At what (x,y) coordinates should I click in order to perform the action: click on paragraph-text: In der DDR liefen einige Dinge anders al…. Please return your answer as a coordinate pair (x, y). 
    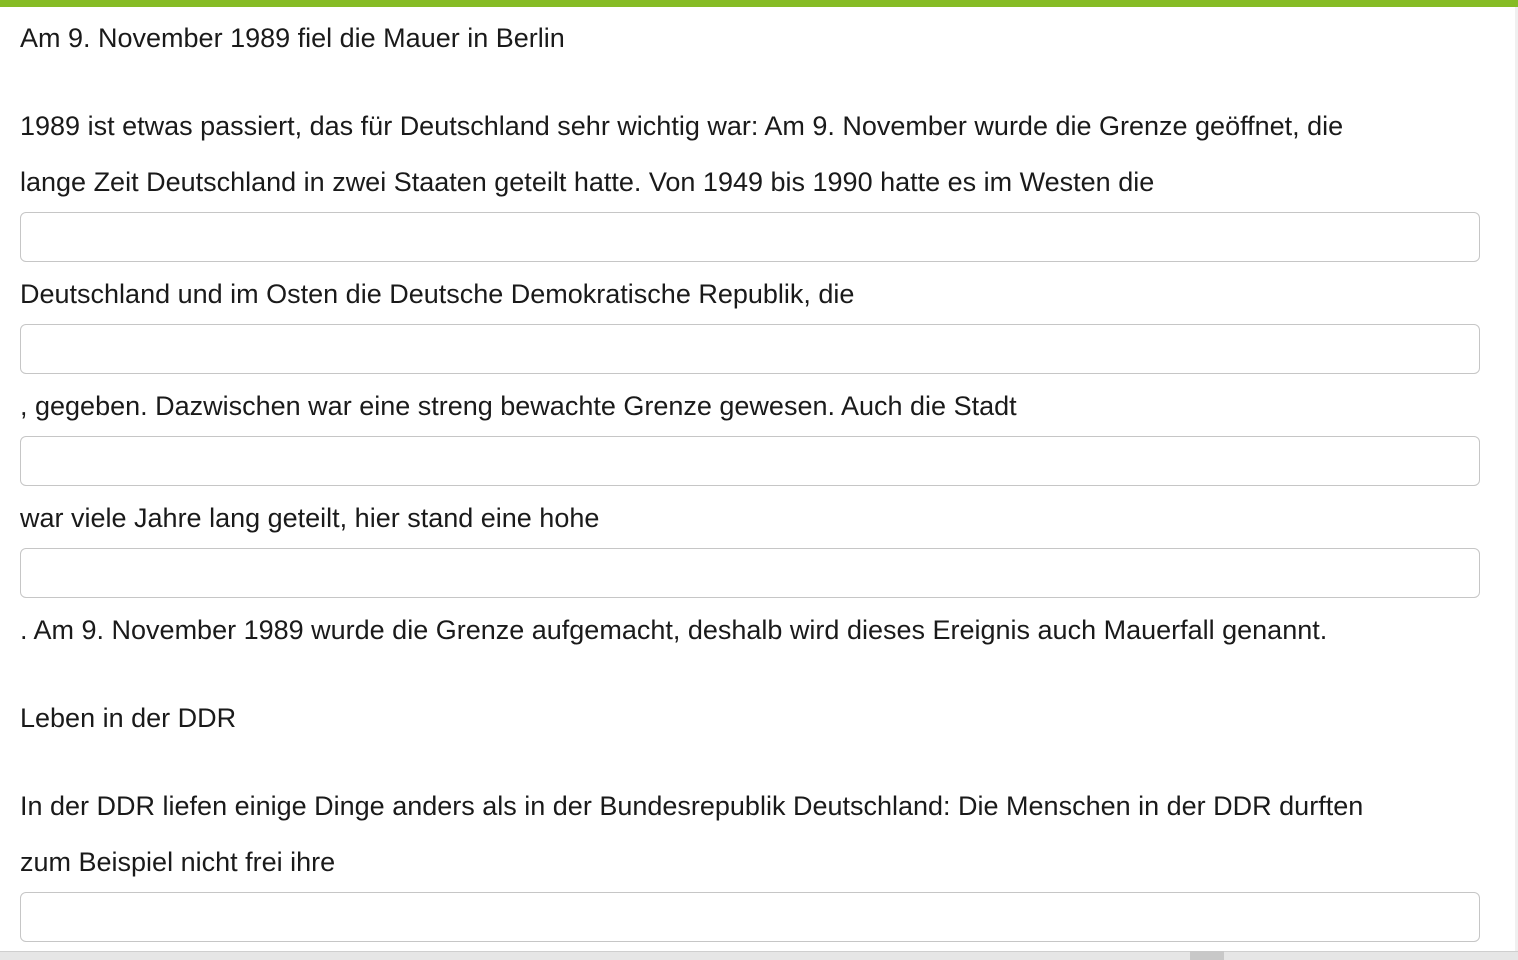
    Looking at the image, I should click on (692, 806).